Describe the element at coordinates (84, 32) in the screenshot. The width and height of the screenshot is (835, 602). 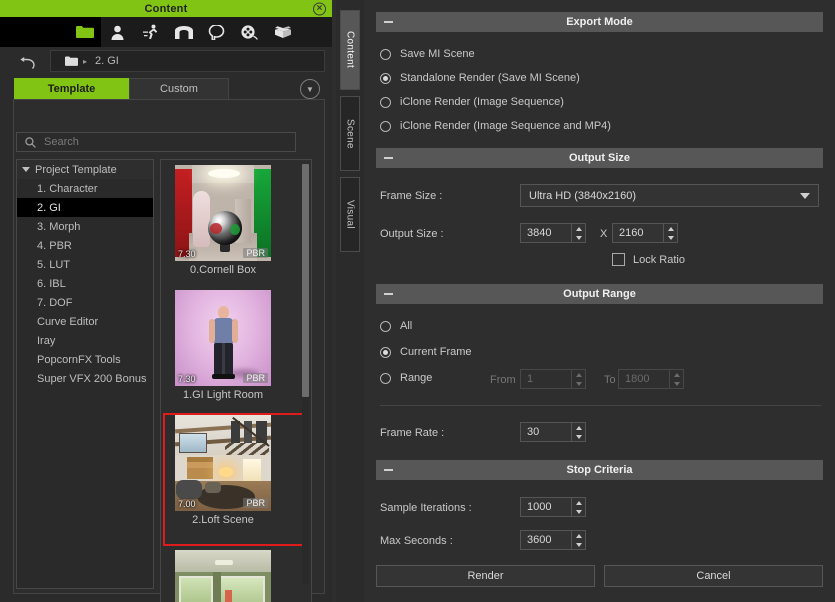
I see `folder-icon` at that location.